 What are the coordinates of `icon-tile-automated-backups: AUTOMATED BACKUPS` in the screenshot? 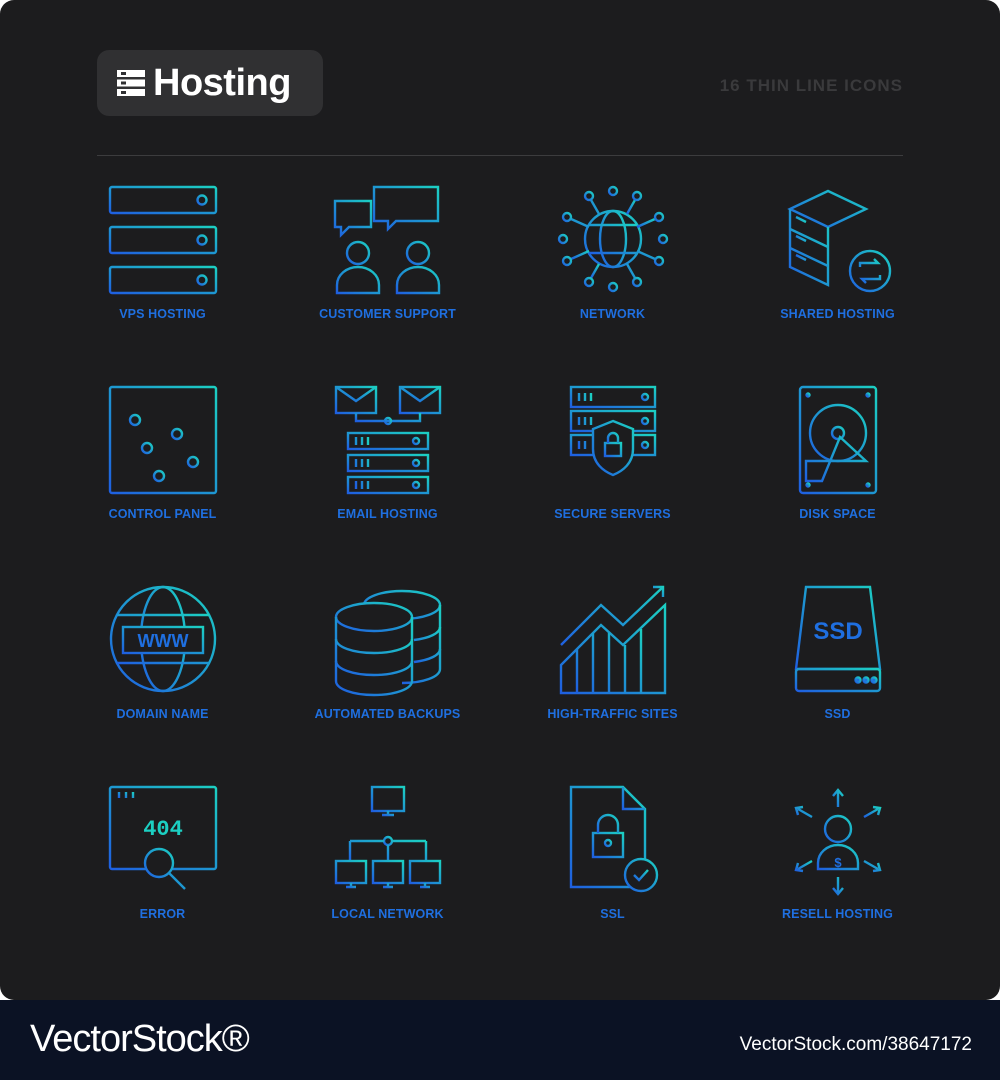 It's located at (387, 643).